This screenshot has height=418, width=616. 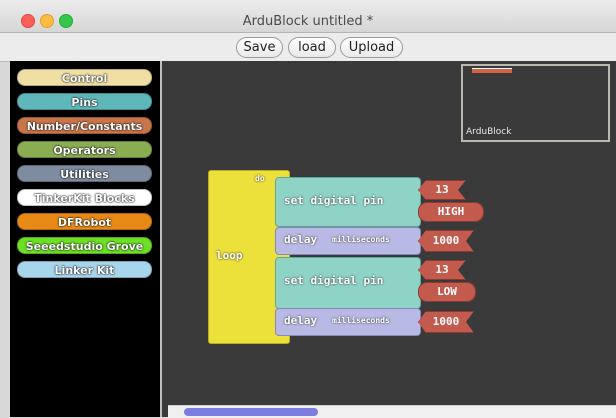 I want to click on category-label: Seeedstudio Grove, so click(x=84, y=246).